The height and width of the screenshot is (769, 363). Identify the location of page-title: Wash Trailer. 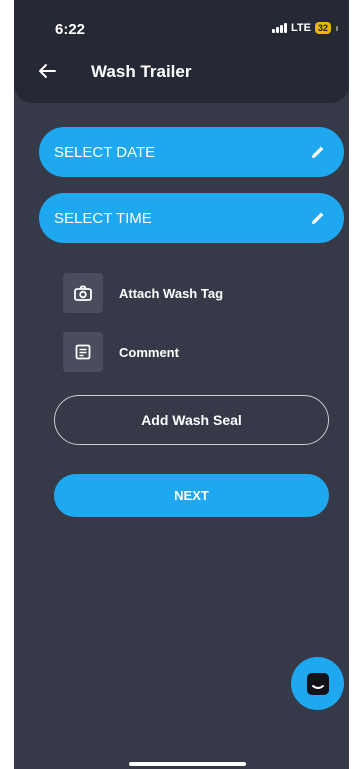
(141, 71).